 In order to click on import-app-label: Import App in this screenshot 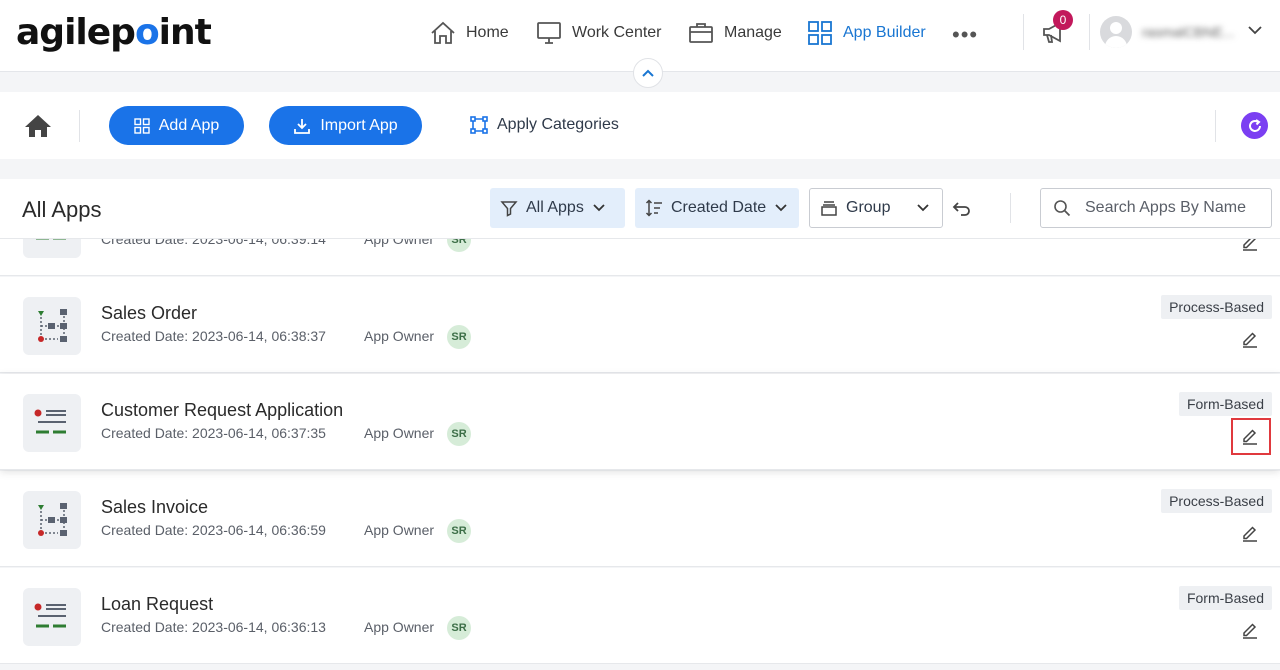, I will do `click(359, 125)`.